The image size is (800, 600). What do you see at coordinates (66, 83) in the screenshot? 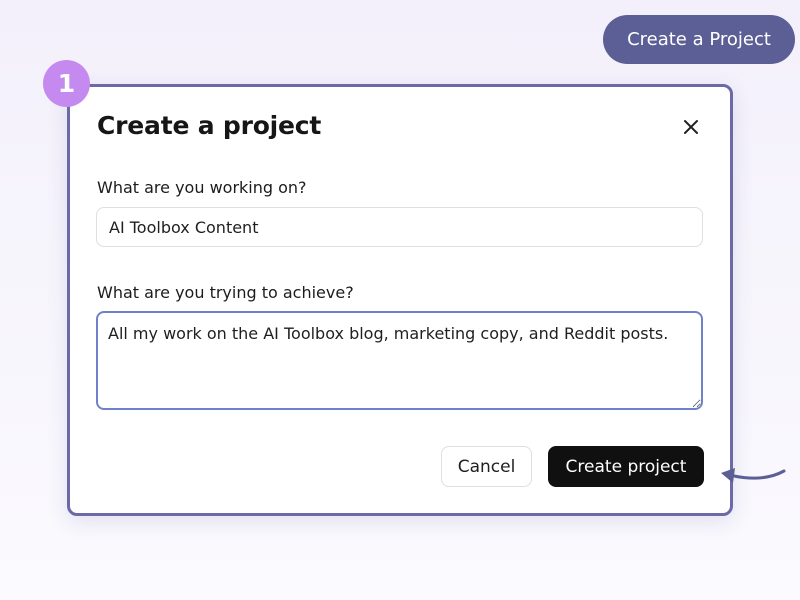
I see `step-number-badge: 1` at bounding box center [66, 83].